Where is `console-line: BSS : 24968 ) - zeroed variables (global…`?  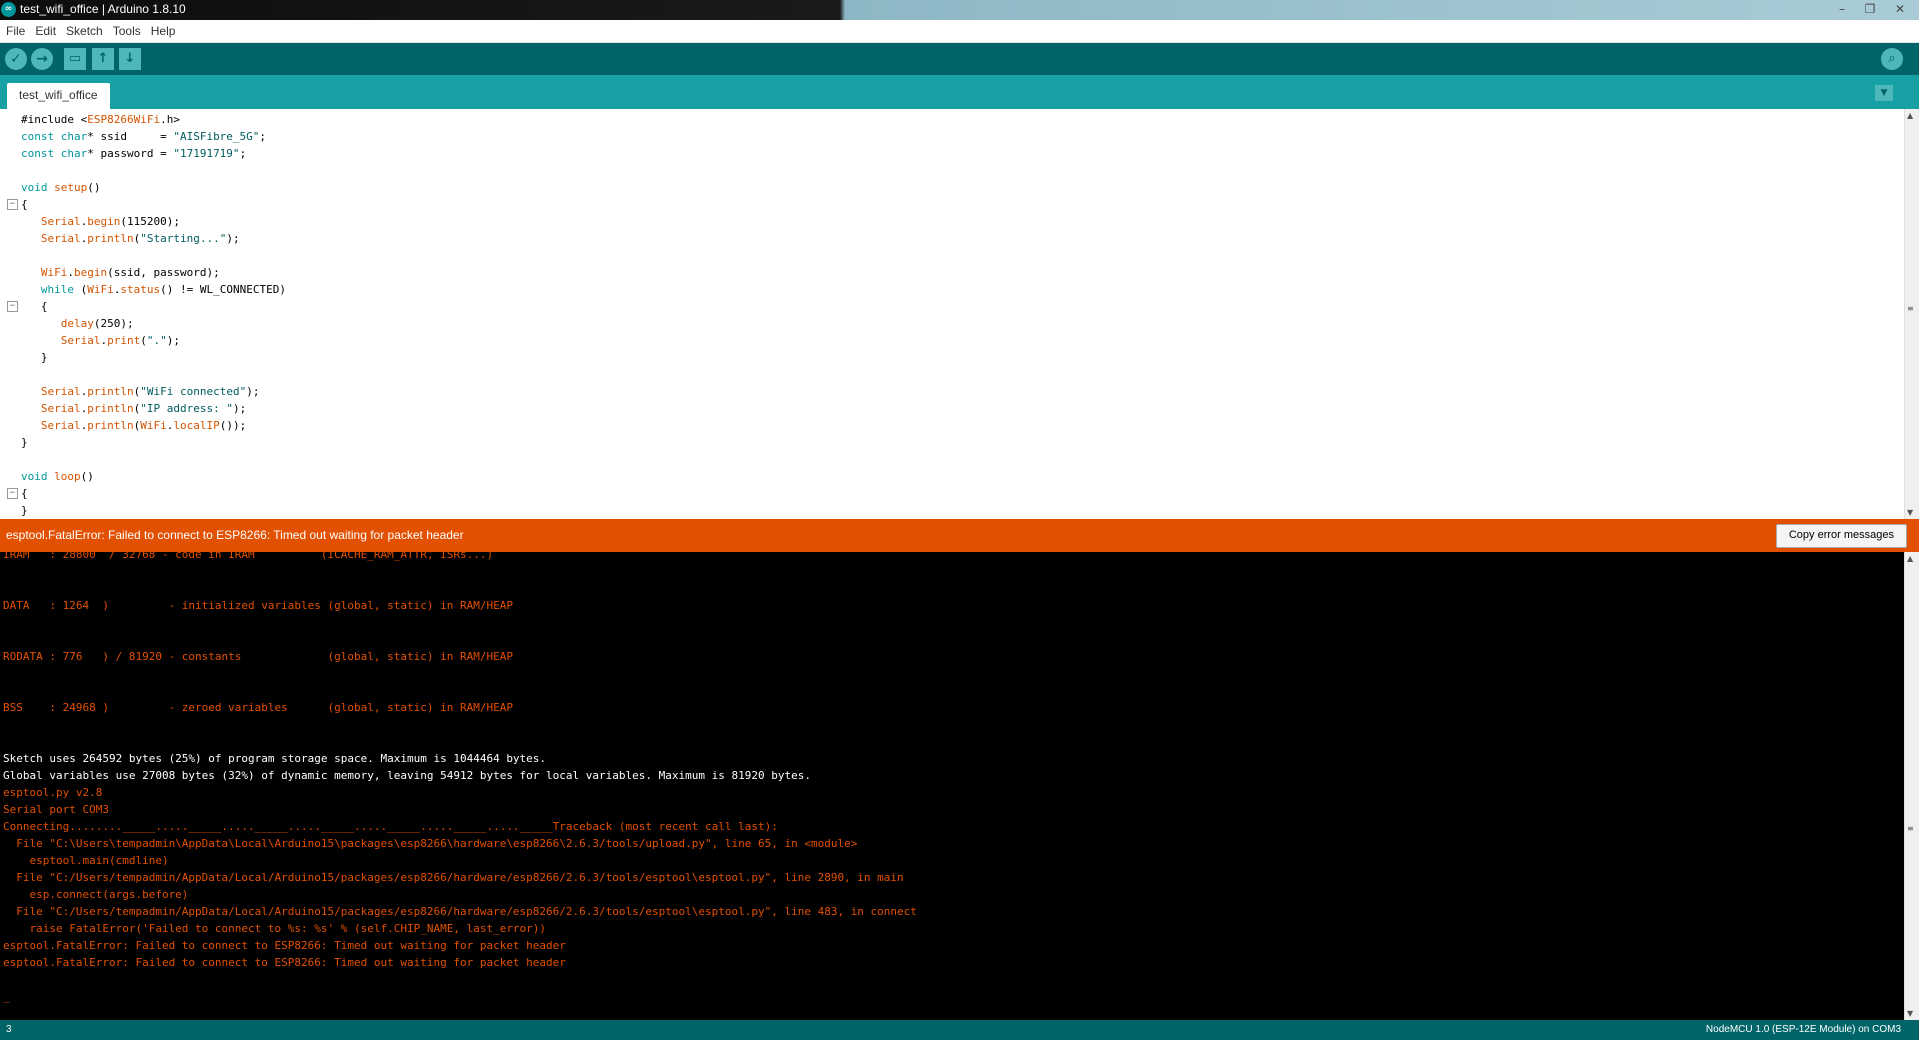 console-line: BSS : 24968 ) - zeroed variables (global… is located at coordinates (258, 707).